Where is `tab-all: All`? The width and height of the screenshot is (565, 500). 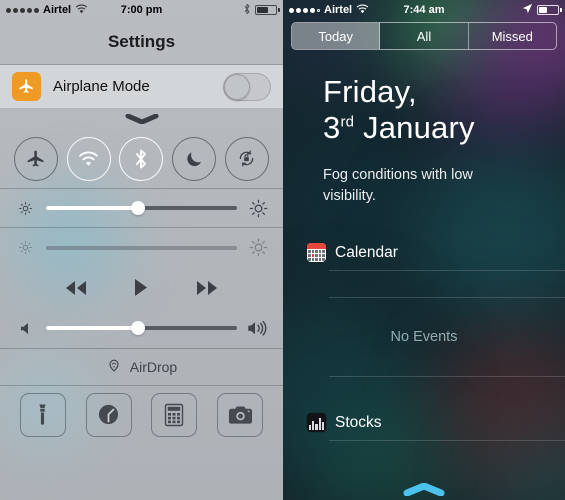 tab-all: All is located at coordinates (424, 36).